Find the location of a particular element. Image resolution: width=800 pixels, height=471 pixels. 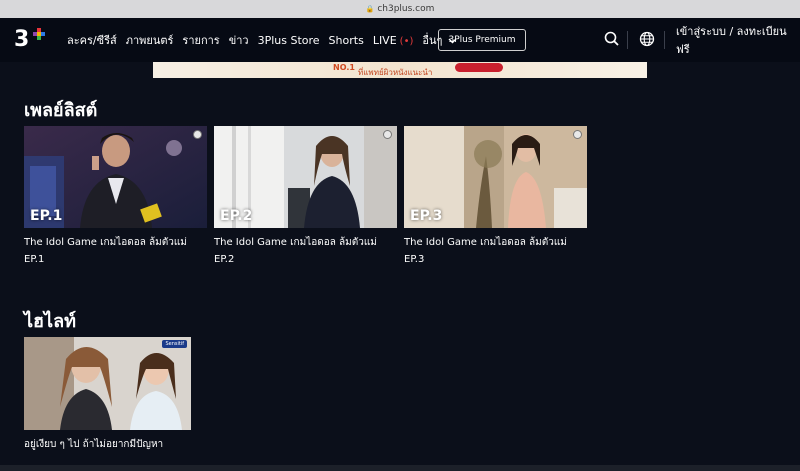

episode-label: EP.2 is located at coordinates (236, 216).